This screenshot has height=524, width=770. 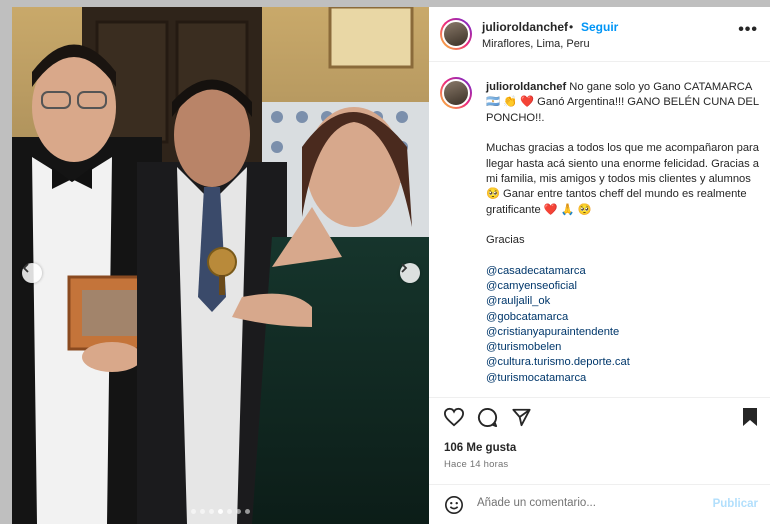 I want to click on publish-button: Publicar, so click(x=735, y=504).